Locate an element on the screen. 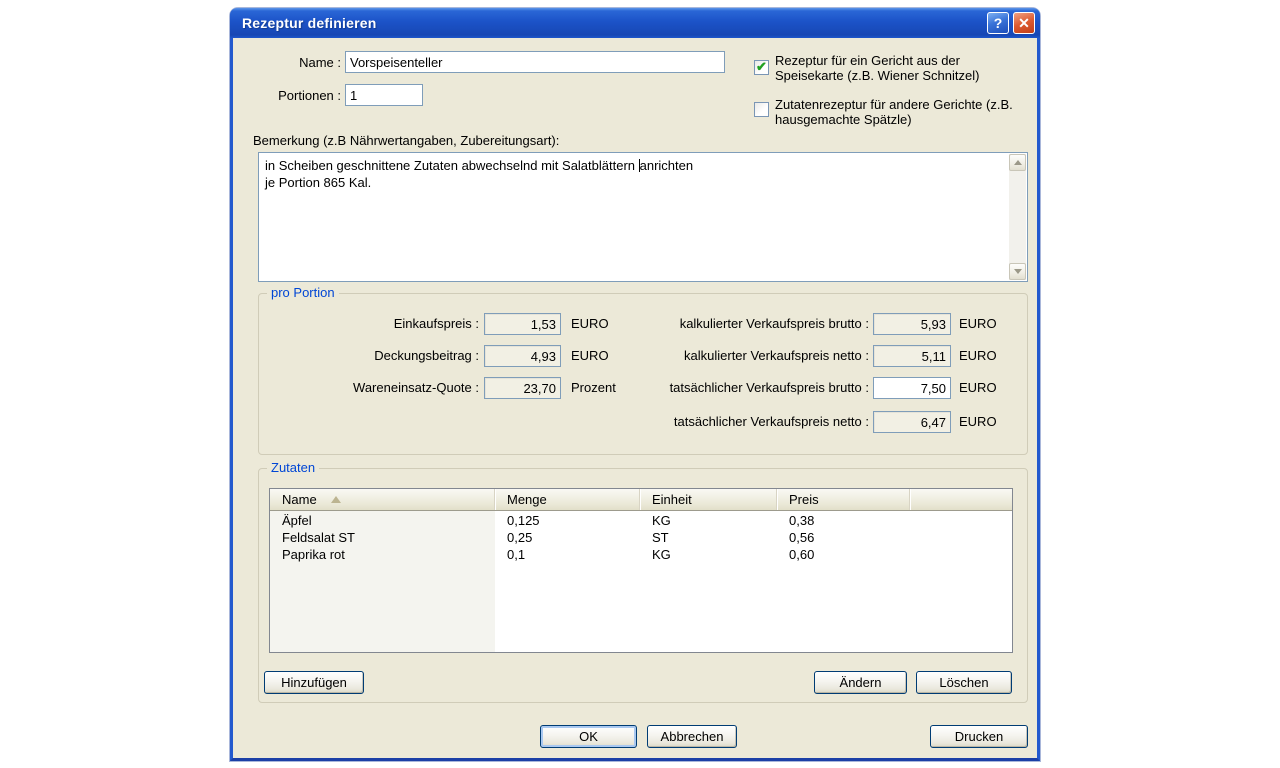 This screenshot has width=1280, height=768. sort-ascending-icon is located at coordinates (335, 499).